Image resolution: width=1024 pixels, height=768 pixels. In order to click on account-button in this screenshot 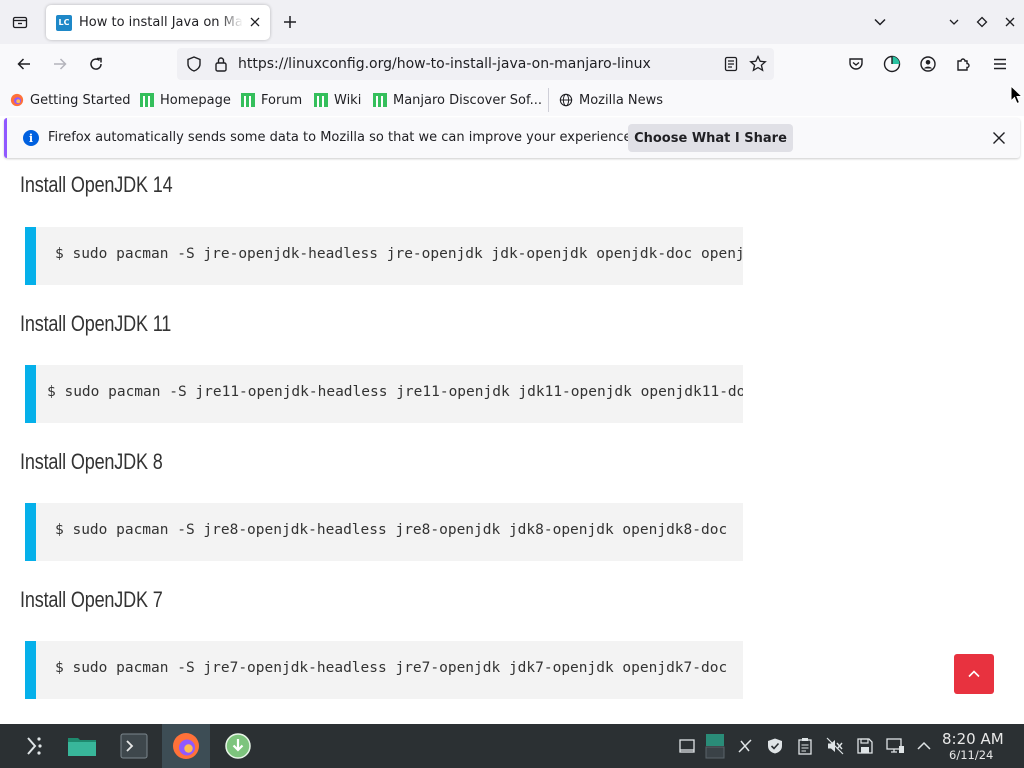, I will do `click(928, 64)`.